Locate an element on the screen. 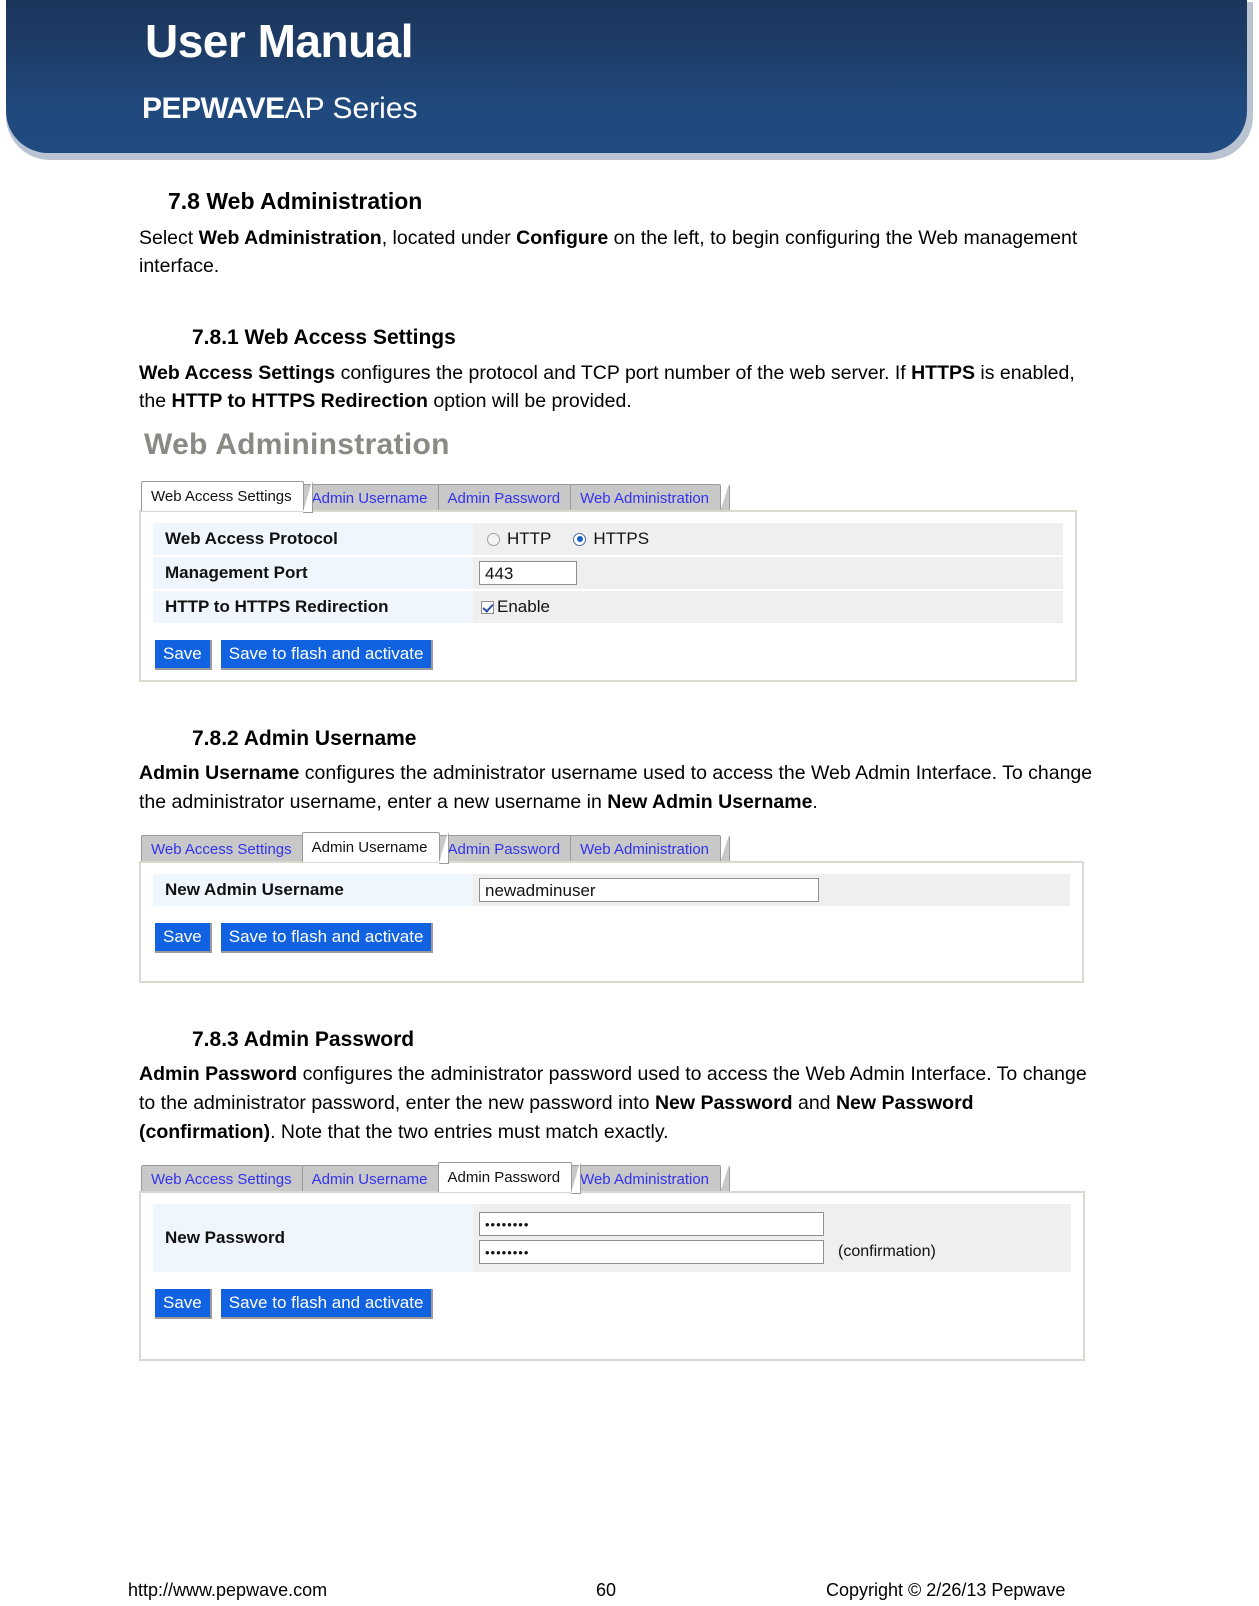 This screenshot has width=1259, height=1606. value-management-port: 443 is located at coordinates (768, 573).